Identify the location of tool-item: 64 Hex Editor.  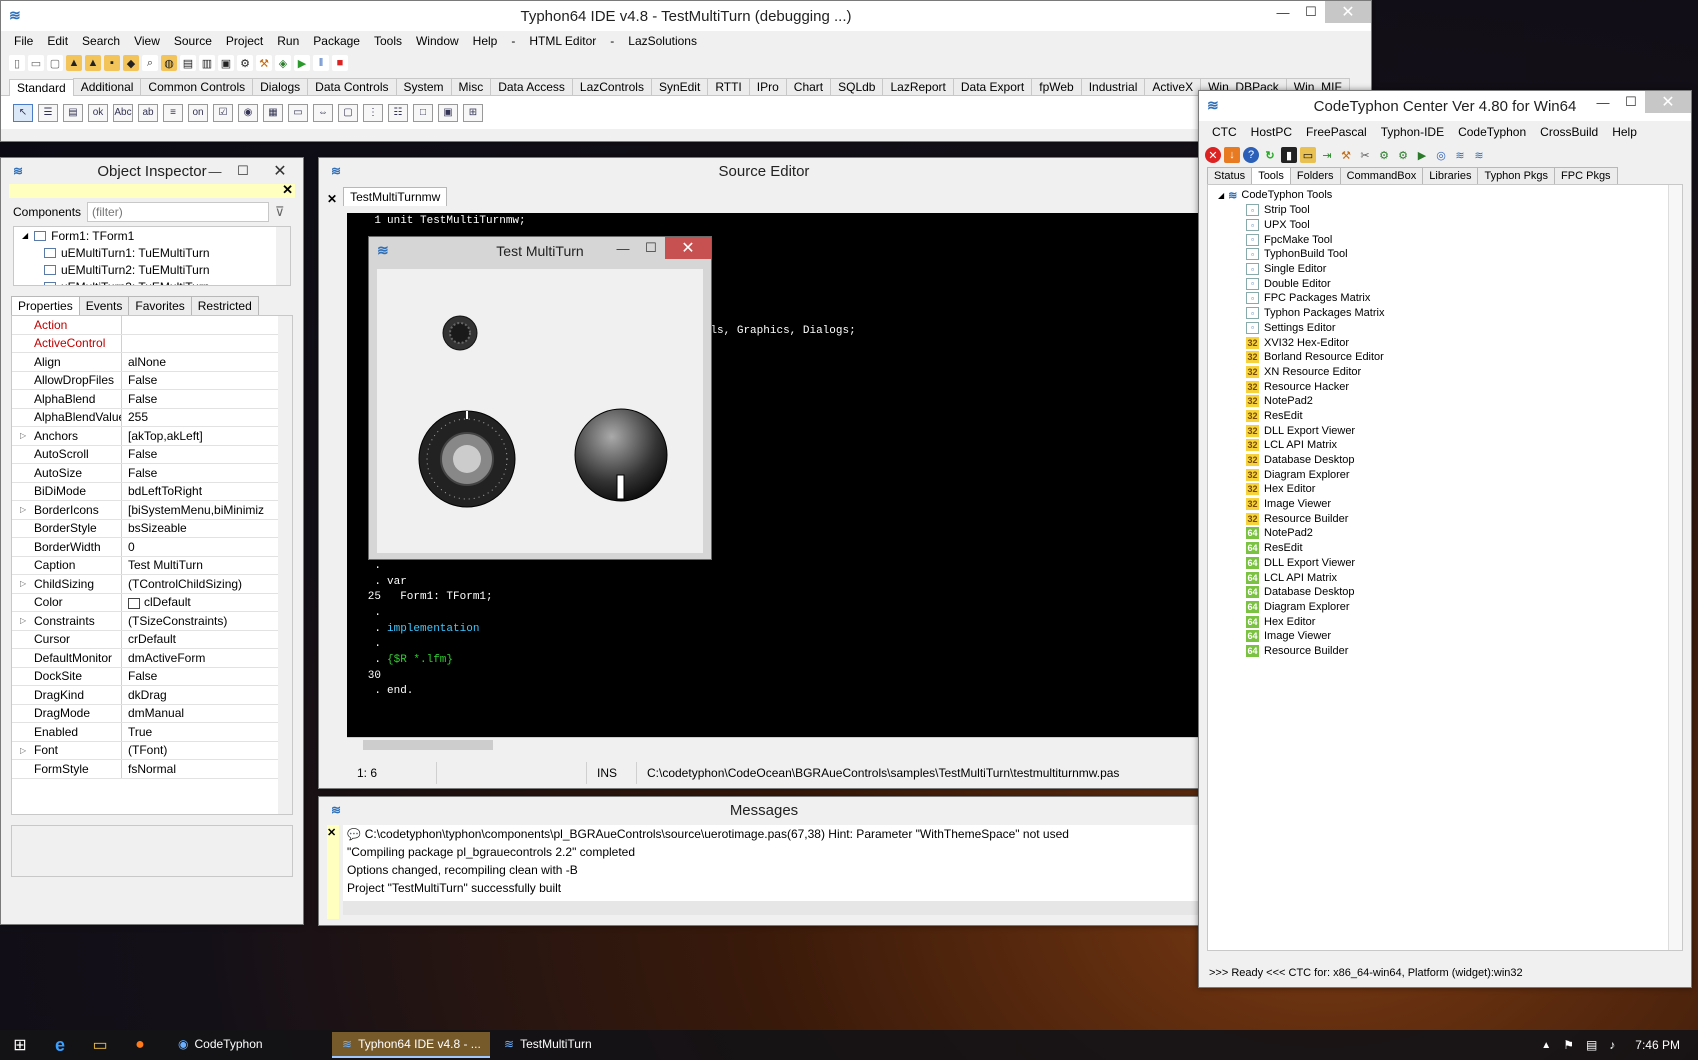
(1450, 621).